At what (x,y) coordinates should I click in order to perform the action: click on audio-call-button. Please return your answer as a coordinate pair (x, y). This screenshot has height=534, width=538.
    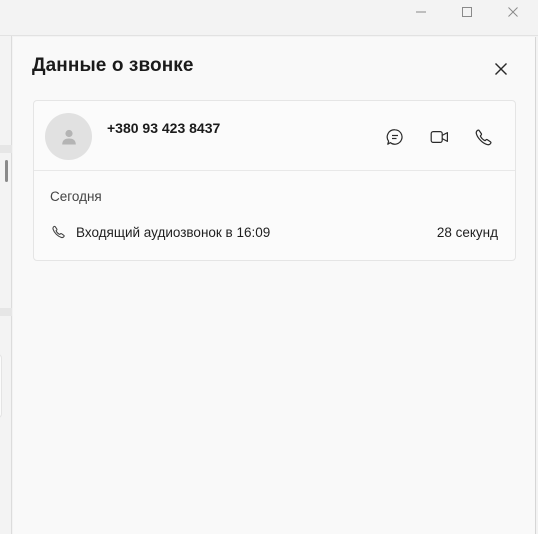
    Looking at the image, I should click on (483, 137).